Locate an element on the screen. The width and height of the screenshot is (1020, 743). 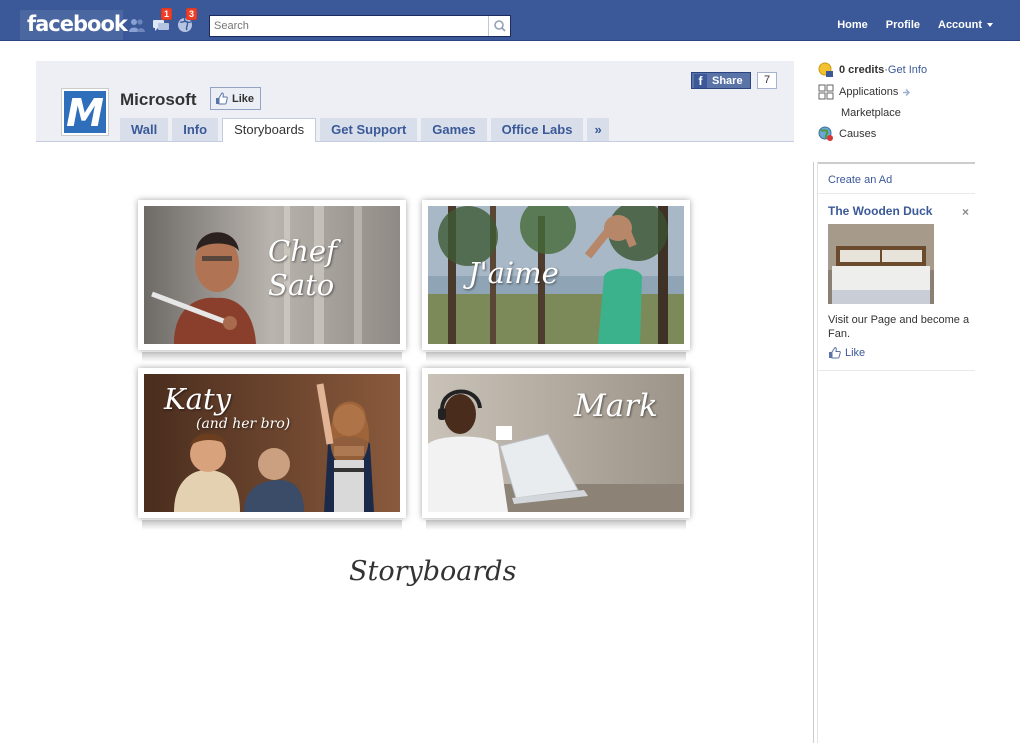
mark-photo: Mark is located at coordinates (556, 443).